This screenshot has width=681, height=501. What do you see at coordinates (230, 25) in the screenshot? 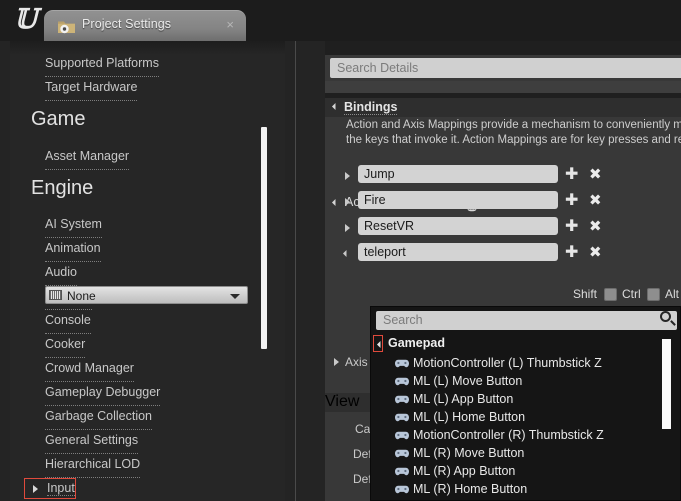
I see `close-icon: ×` at bounding box center [230, 25].